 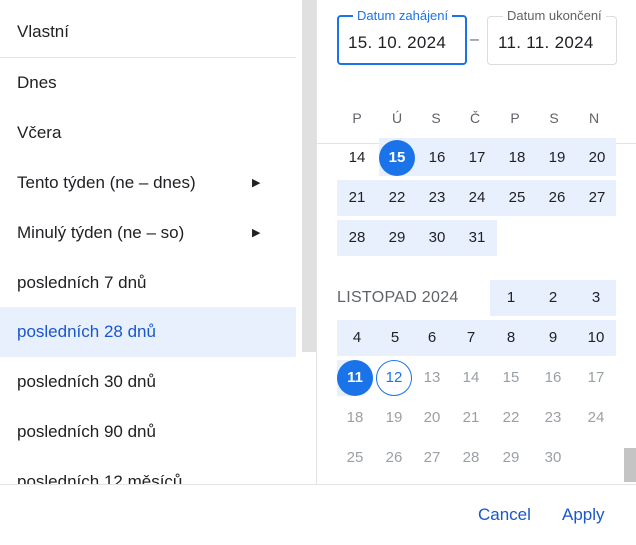 What do you see at coordinates (397, 118) in the screenshot?
I see `weekday-label: Ú` at bounding box center [397, 118].